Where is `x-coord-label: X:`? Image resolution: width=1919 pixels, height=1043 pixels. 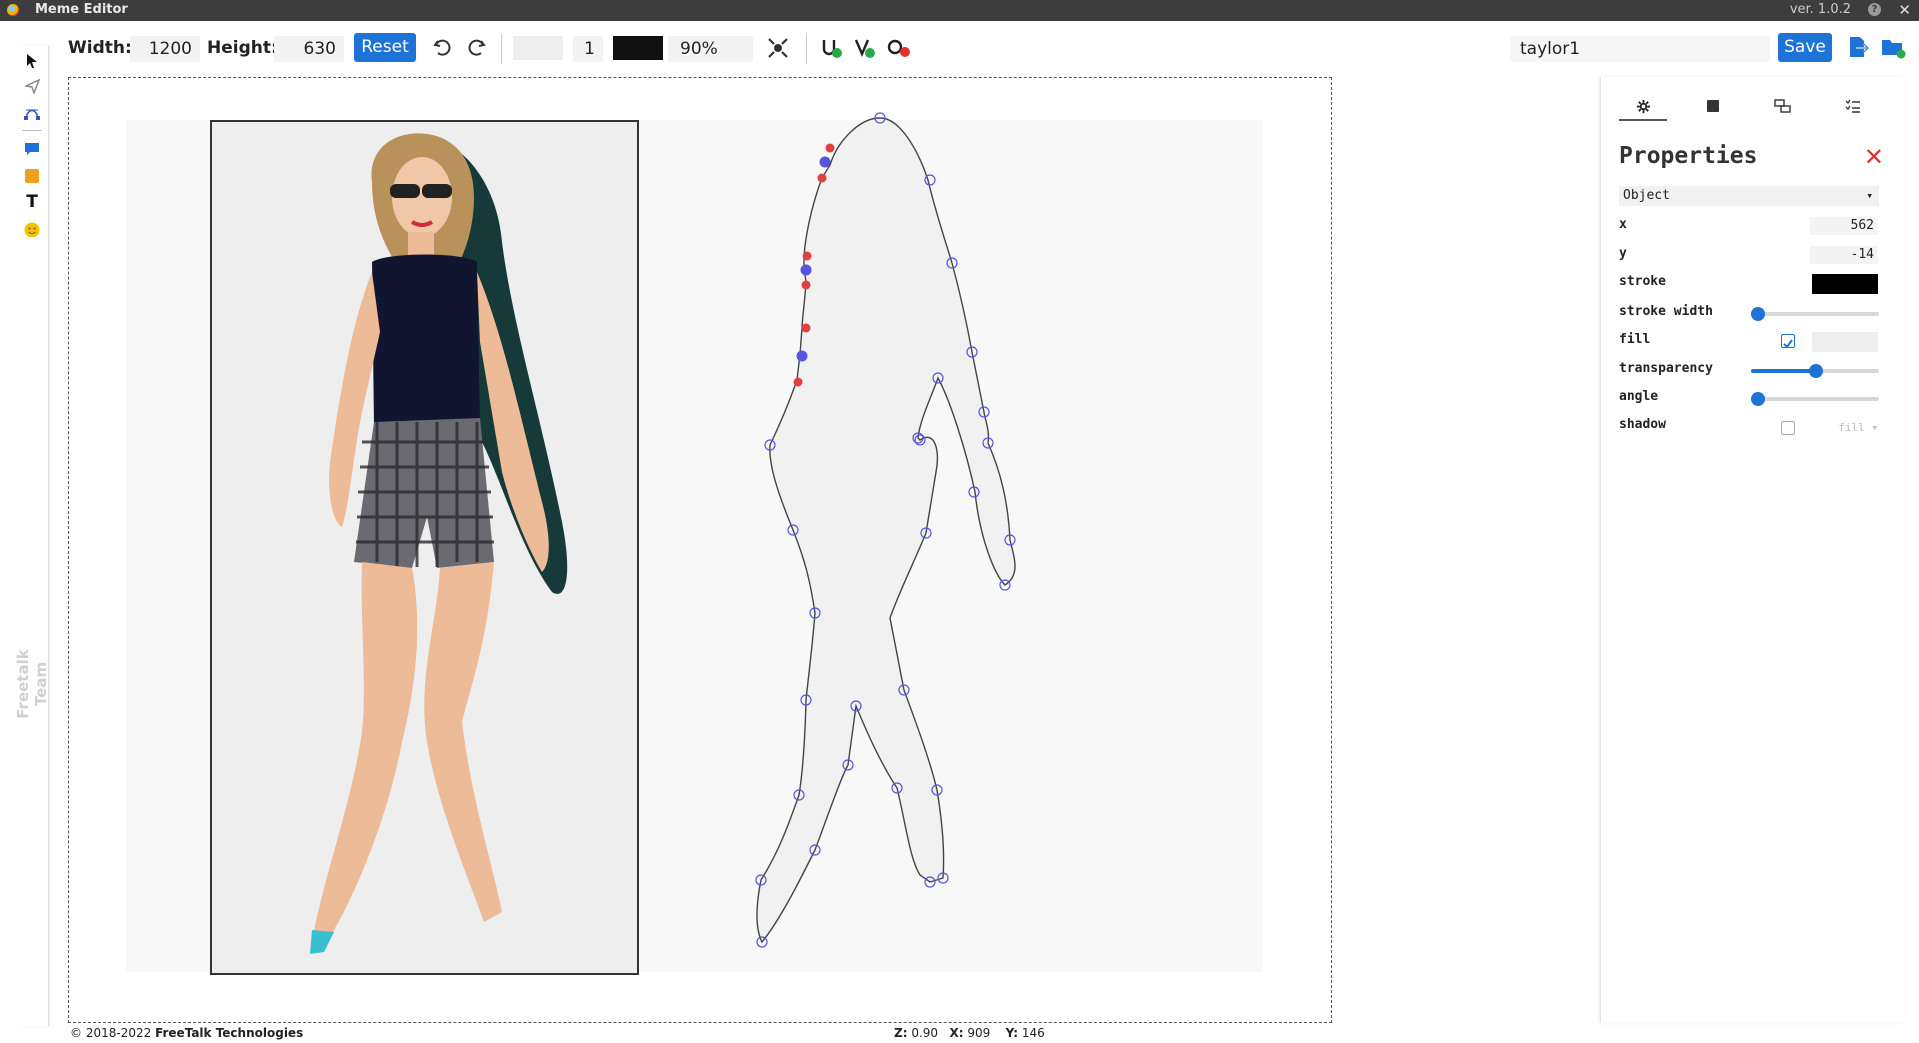 x-coord-label: X: is located at coordinates (956, 1033).